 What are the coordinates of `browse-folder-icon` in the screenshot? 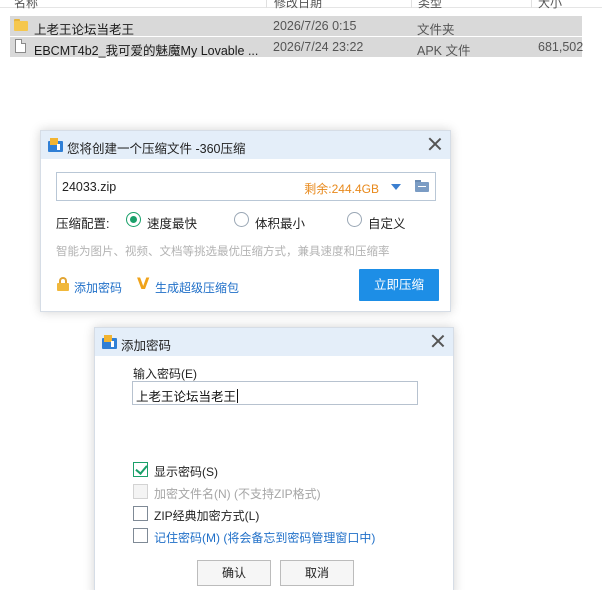 It's located at (422, 186).